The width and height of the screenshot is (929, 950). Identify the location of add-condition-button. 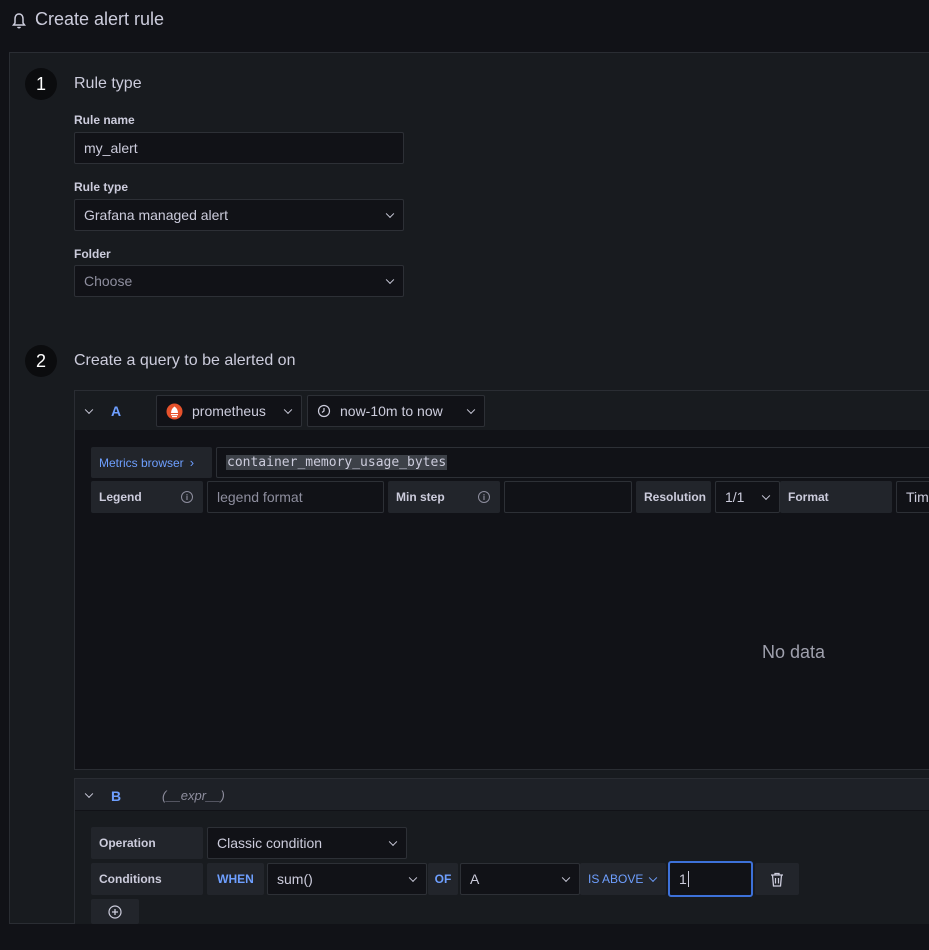
(115, 911).